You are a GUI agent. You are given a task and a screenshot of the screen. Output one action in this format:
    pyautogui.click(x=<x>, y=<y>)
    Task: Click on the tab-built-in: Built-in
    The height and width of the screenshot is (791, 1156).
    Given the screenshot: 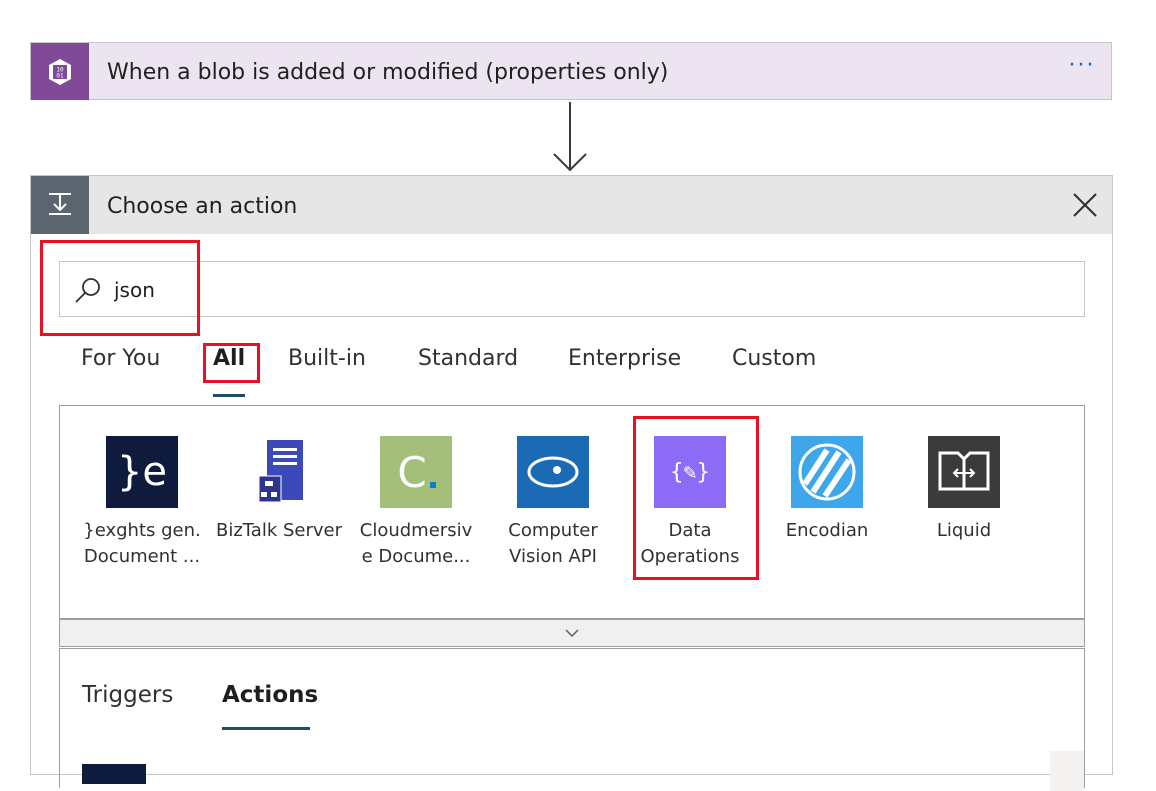 What is the action you would take?
    pyautogui.click(x=327, y=358)
    